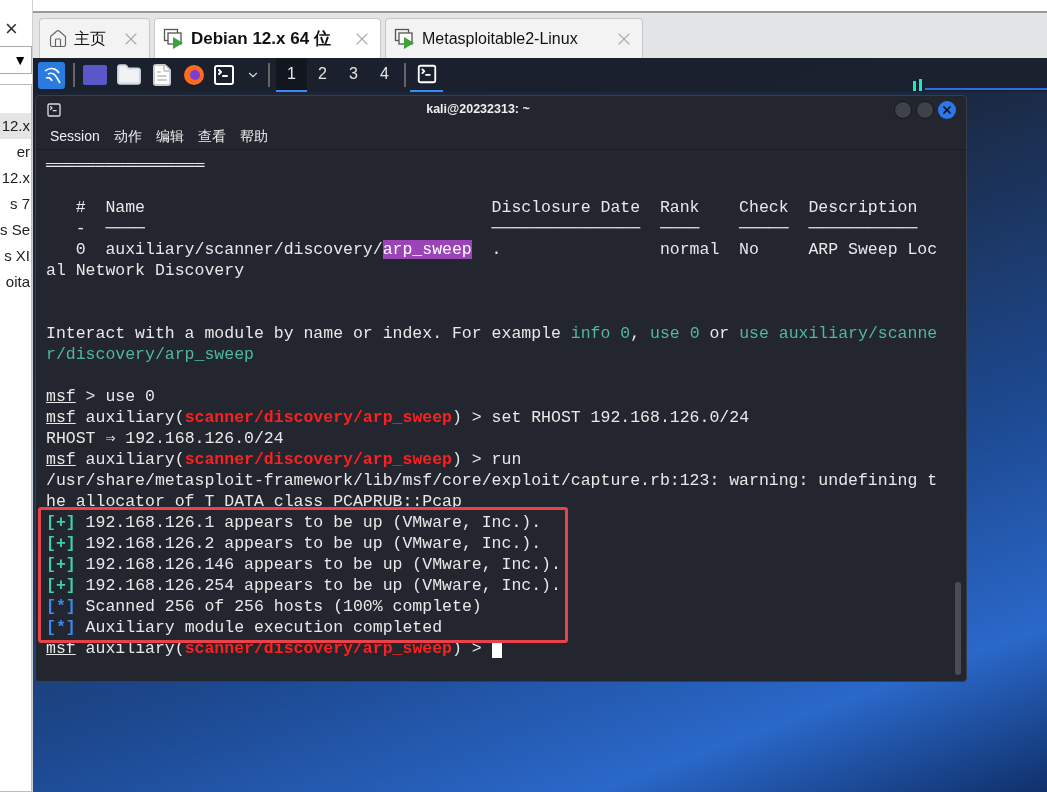 The image size is (1047, 792). I want to click on workspace-button: 4, so click(384, 75).